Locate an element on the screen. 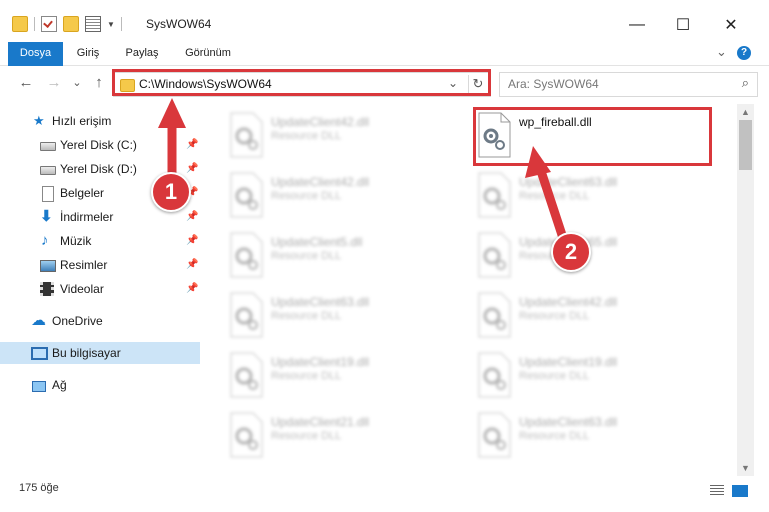  help-icon: ? is located at coordinates (744, 53).